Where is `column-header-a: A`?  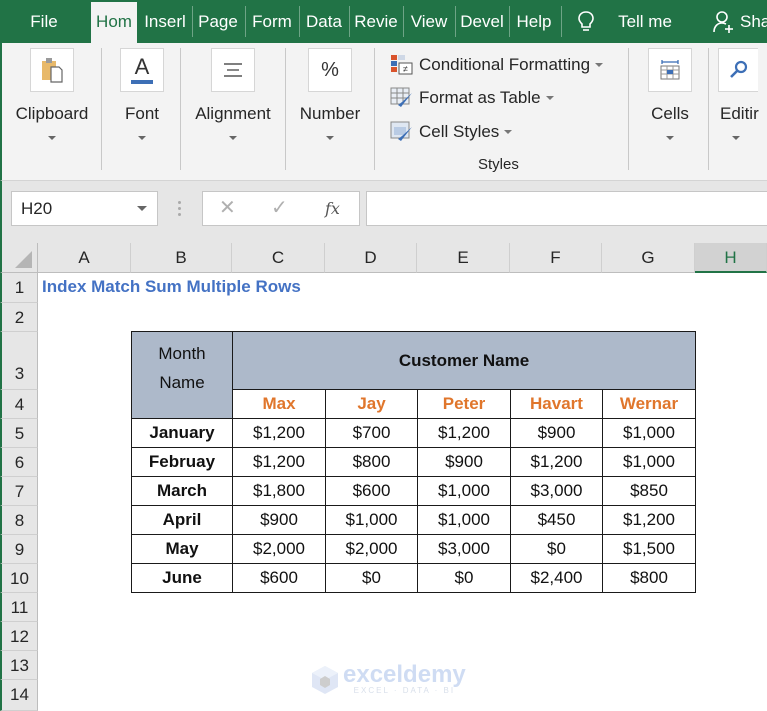
column-header-a: A is located at coordinates (84, 258).